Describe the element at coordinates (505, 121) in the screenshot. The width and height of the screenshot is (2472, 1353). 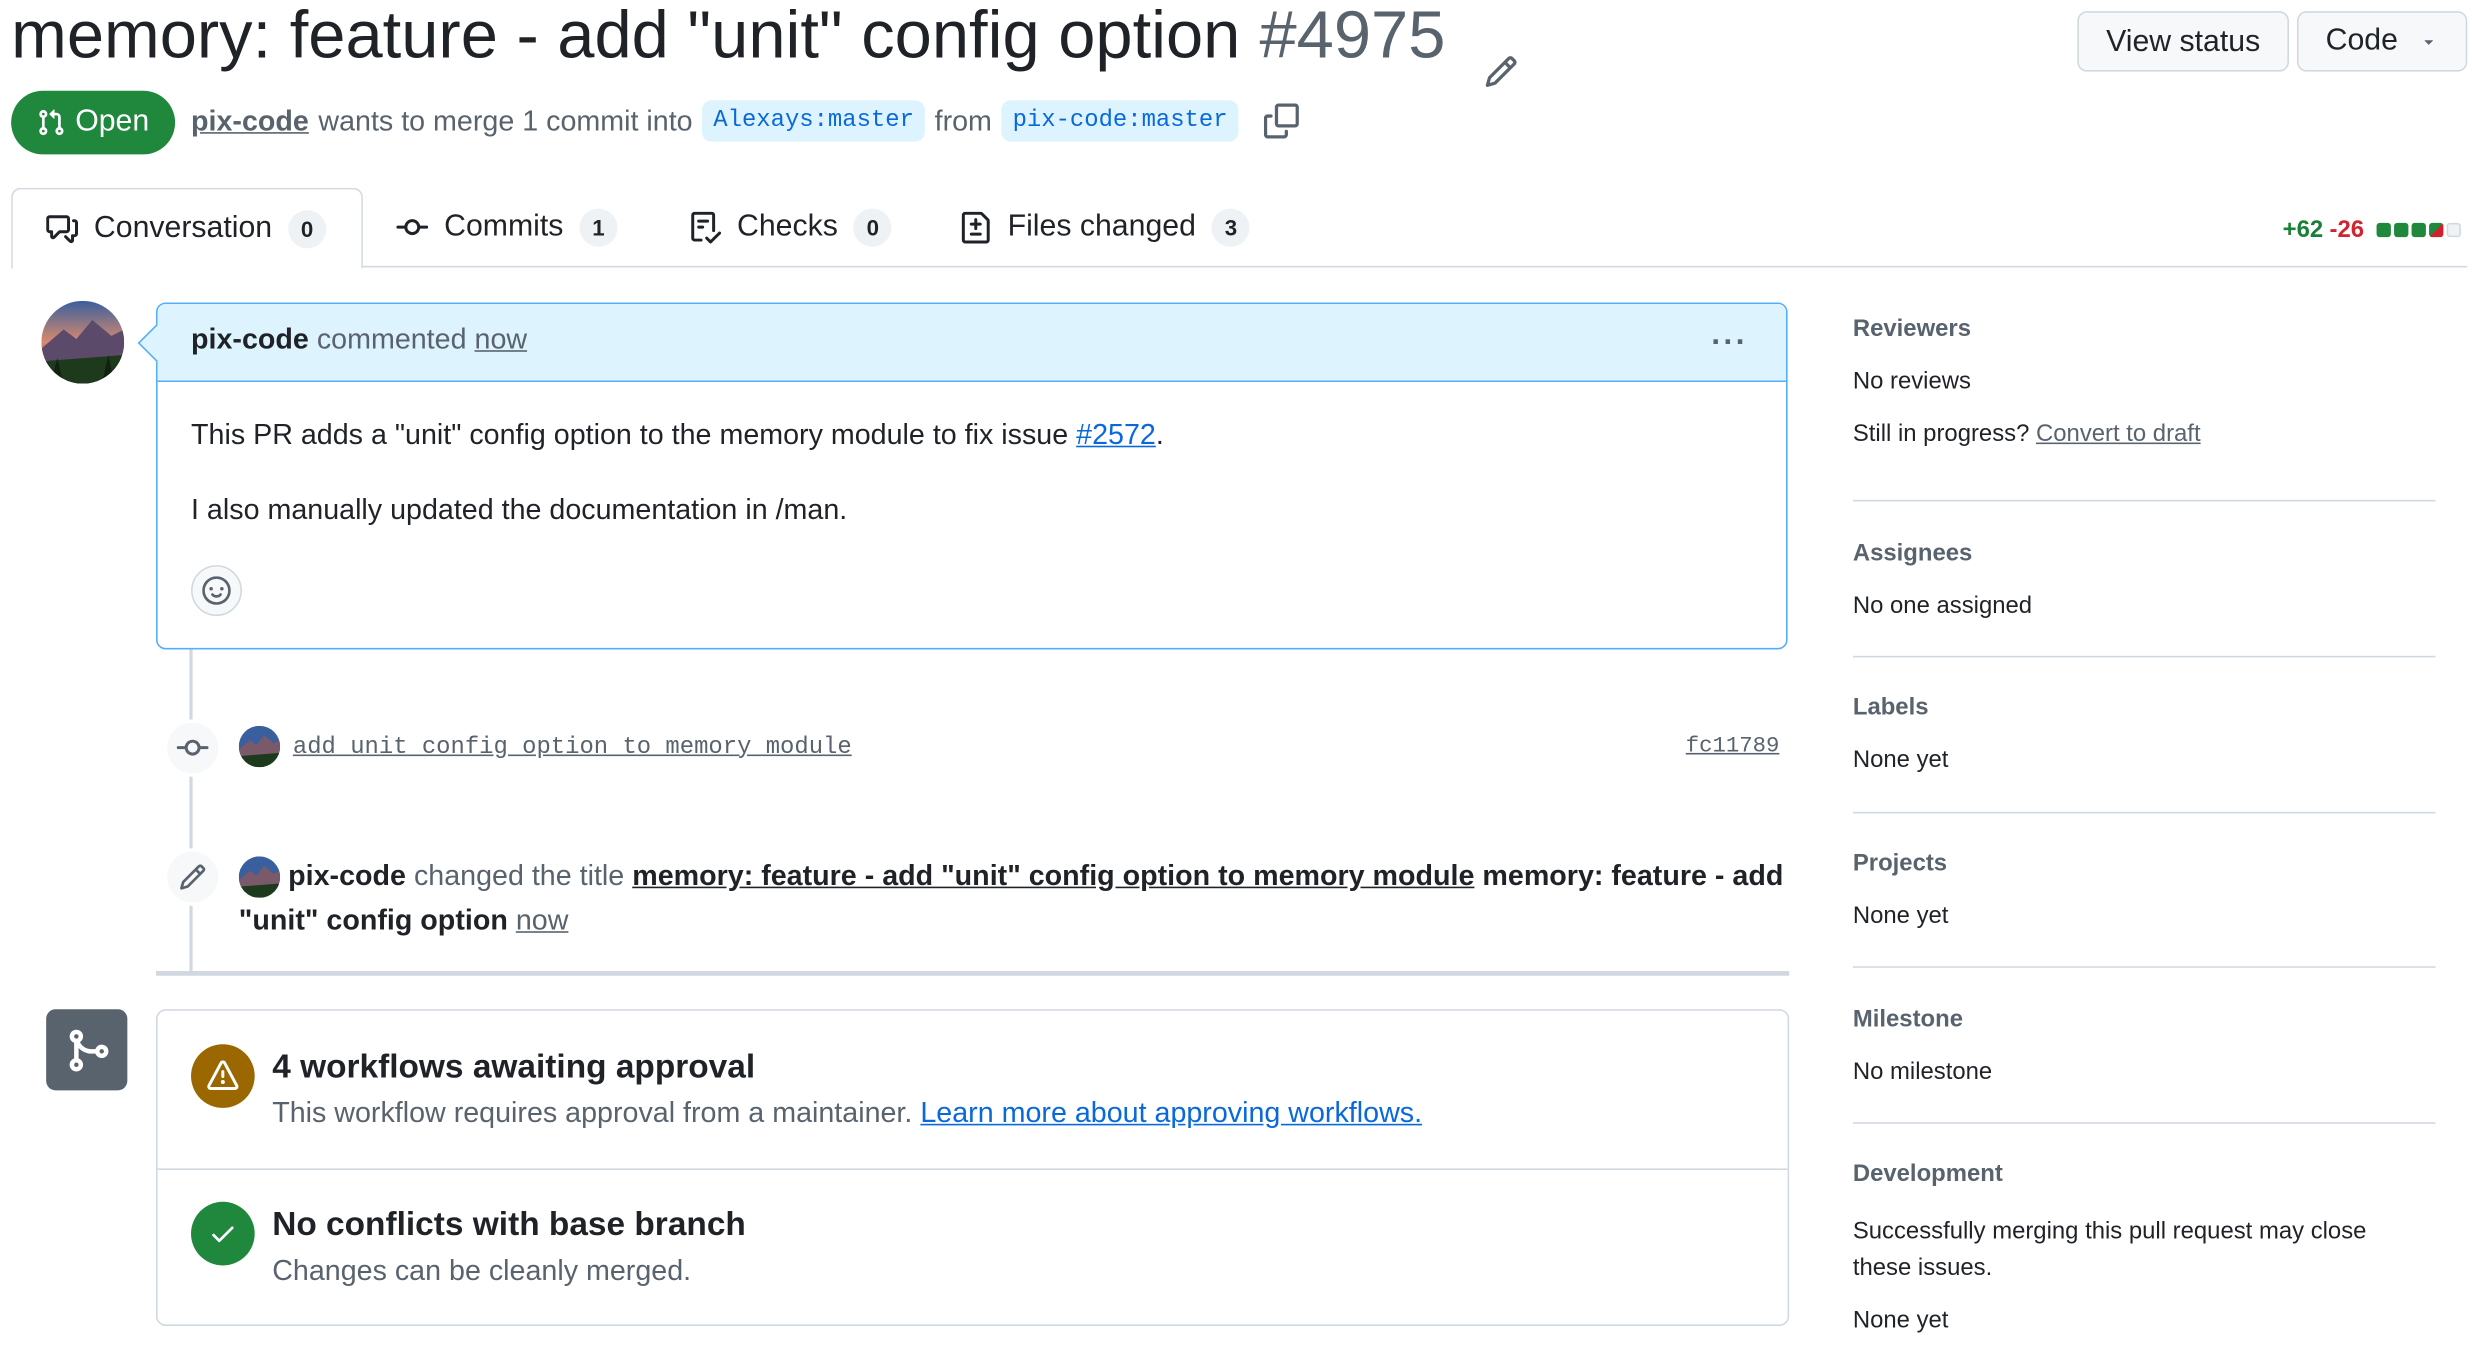
I see `merge-text: wants to merge 1 commit into` at that location.